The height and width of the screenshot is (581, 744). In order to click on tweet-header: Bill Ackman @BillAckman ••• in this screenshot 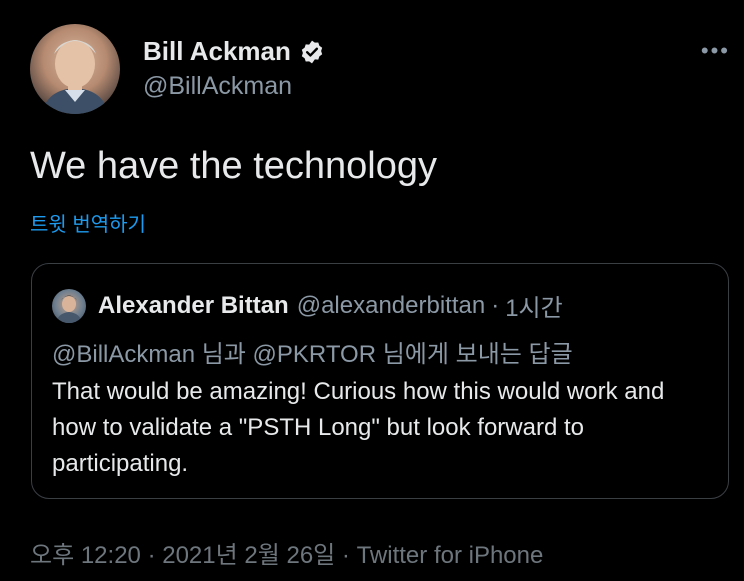, I will do `click(380, 70)`.